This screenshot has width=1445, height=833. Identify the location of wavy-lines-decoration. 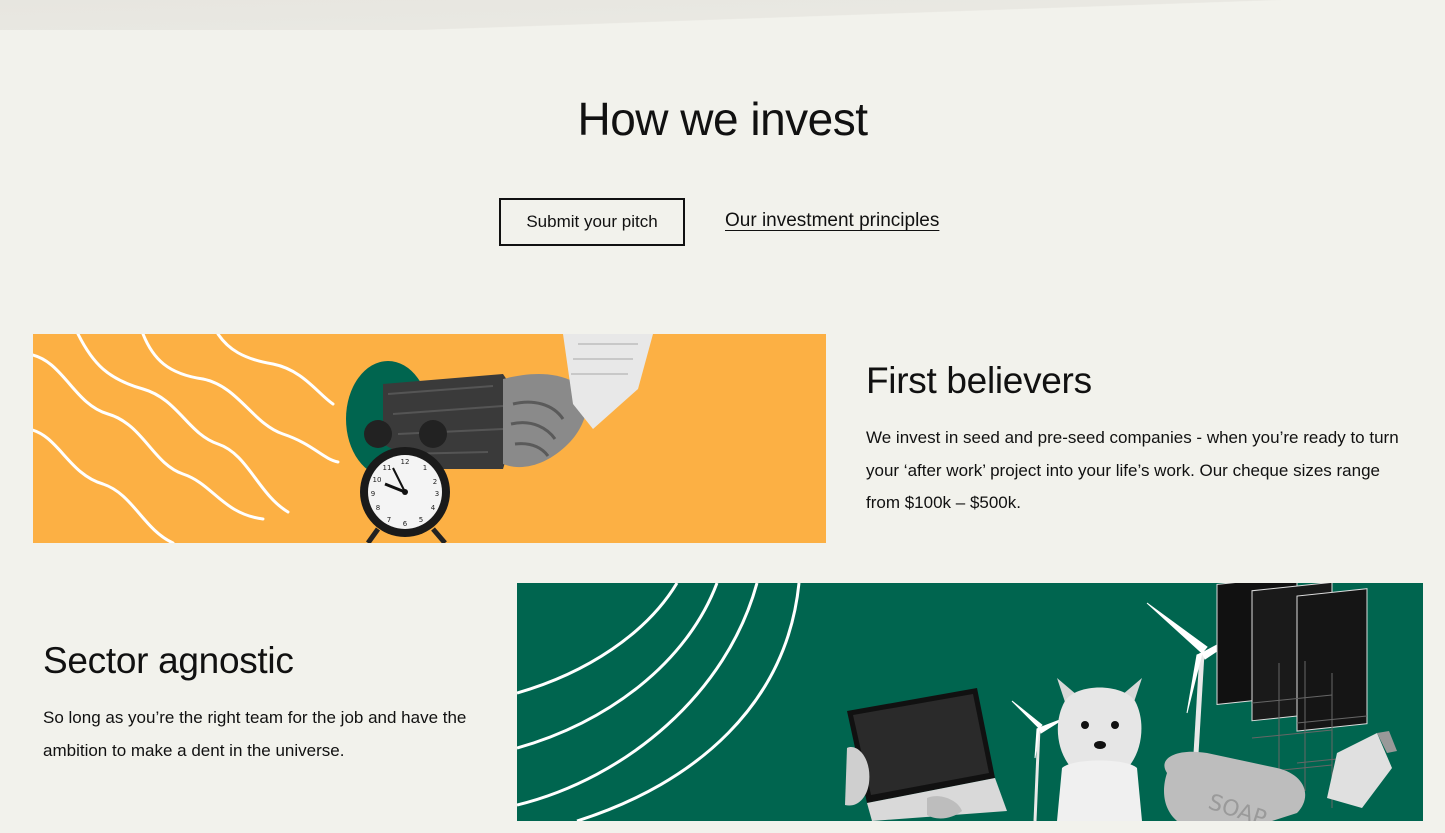
(186, 438).